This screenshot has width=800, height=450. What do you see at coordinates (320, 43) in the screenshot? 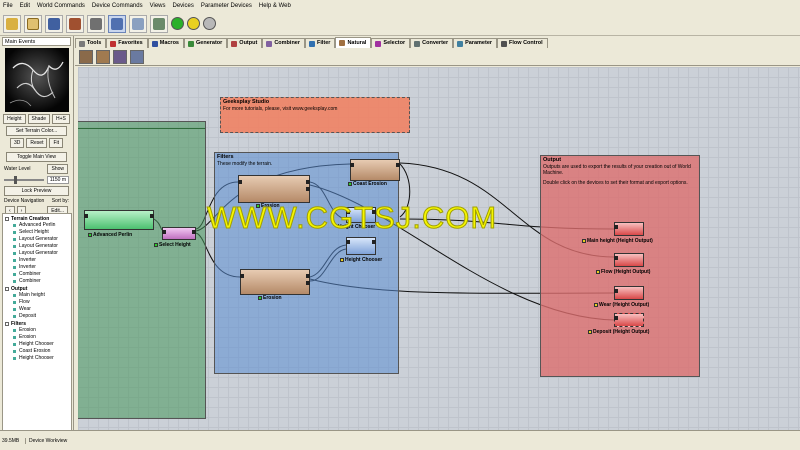
I see `tab-filter: Filter` at bounding box center [320, 43].